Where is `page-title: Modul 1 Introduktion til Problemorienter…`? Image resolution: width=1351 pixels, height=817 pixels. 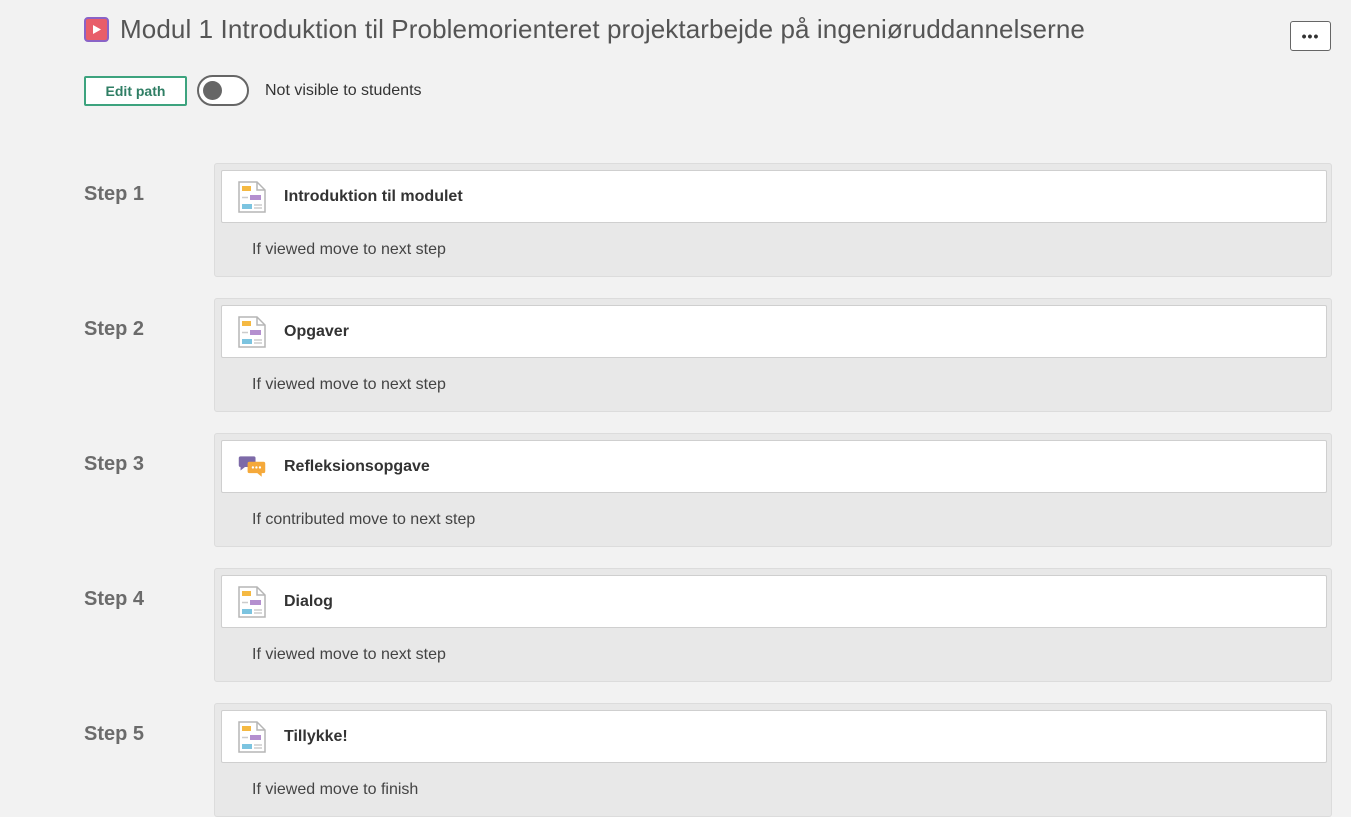 page-title: Modul 1 Introduktion til Problemorienter… is located at coordinates (602, 29).